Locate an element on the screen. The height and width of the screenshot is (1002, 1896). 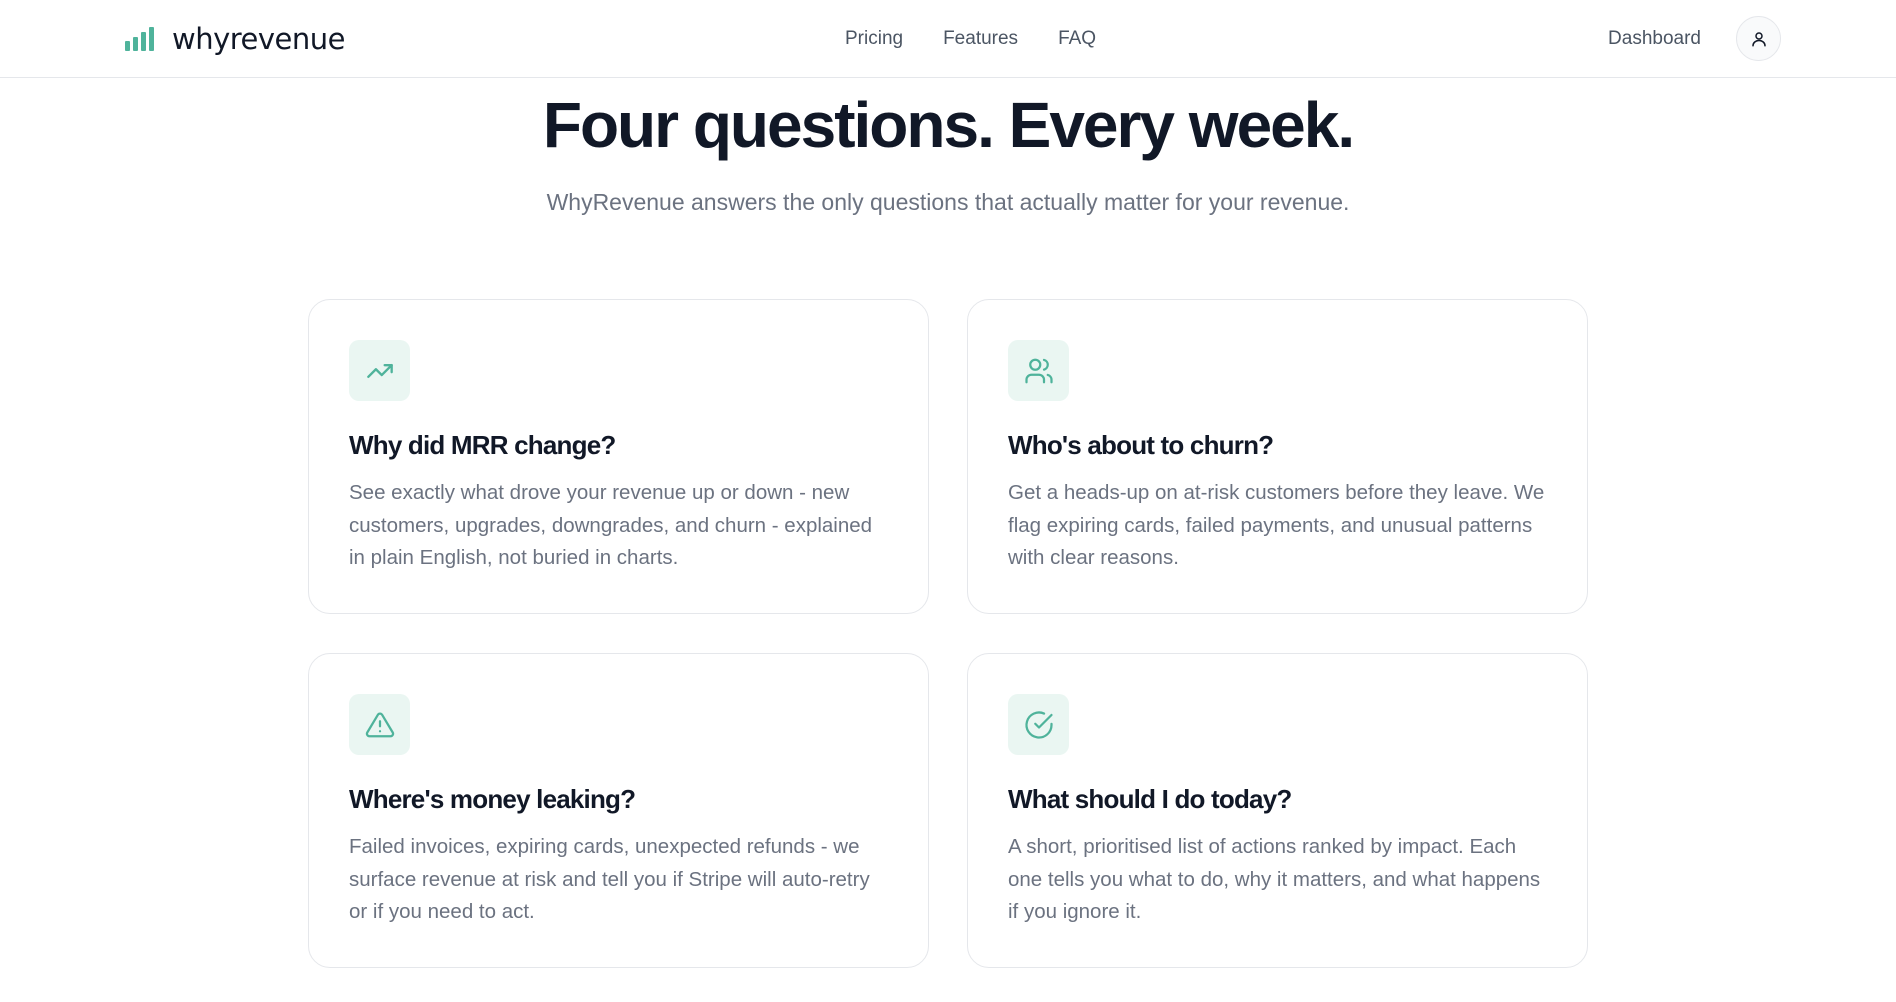
nav-link-pricing: Pricing is located at coordinates (874, 39).